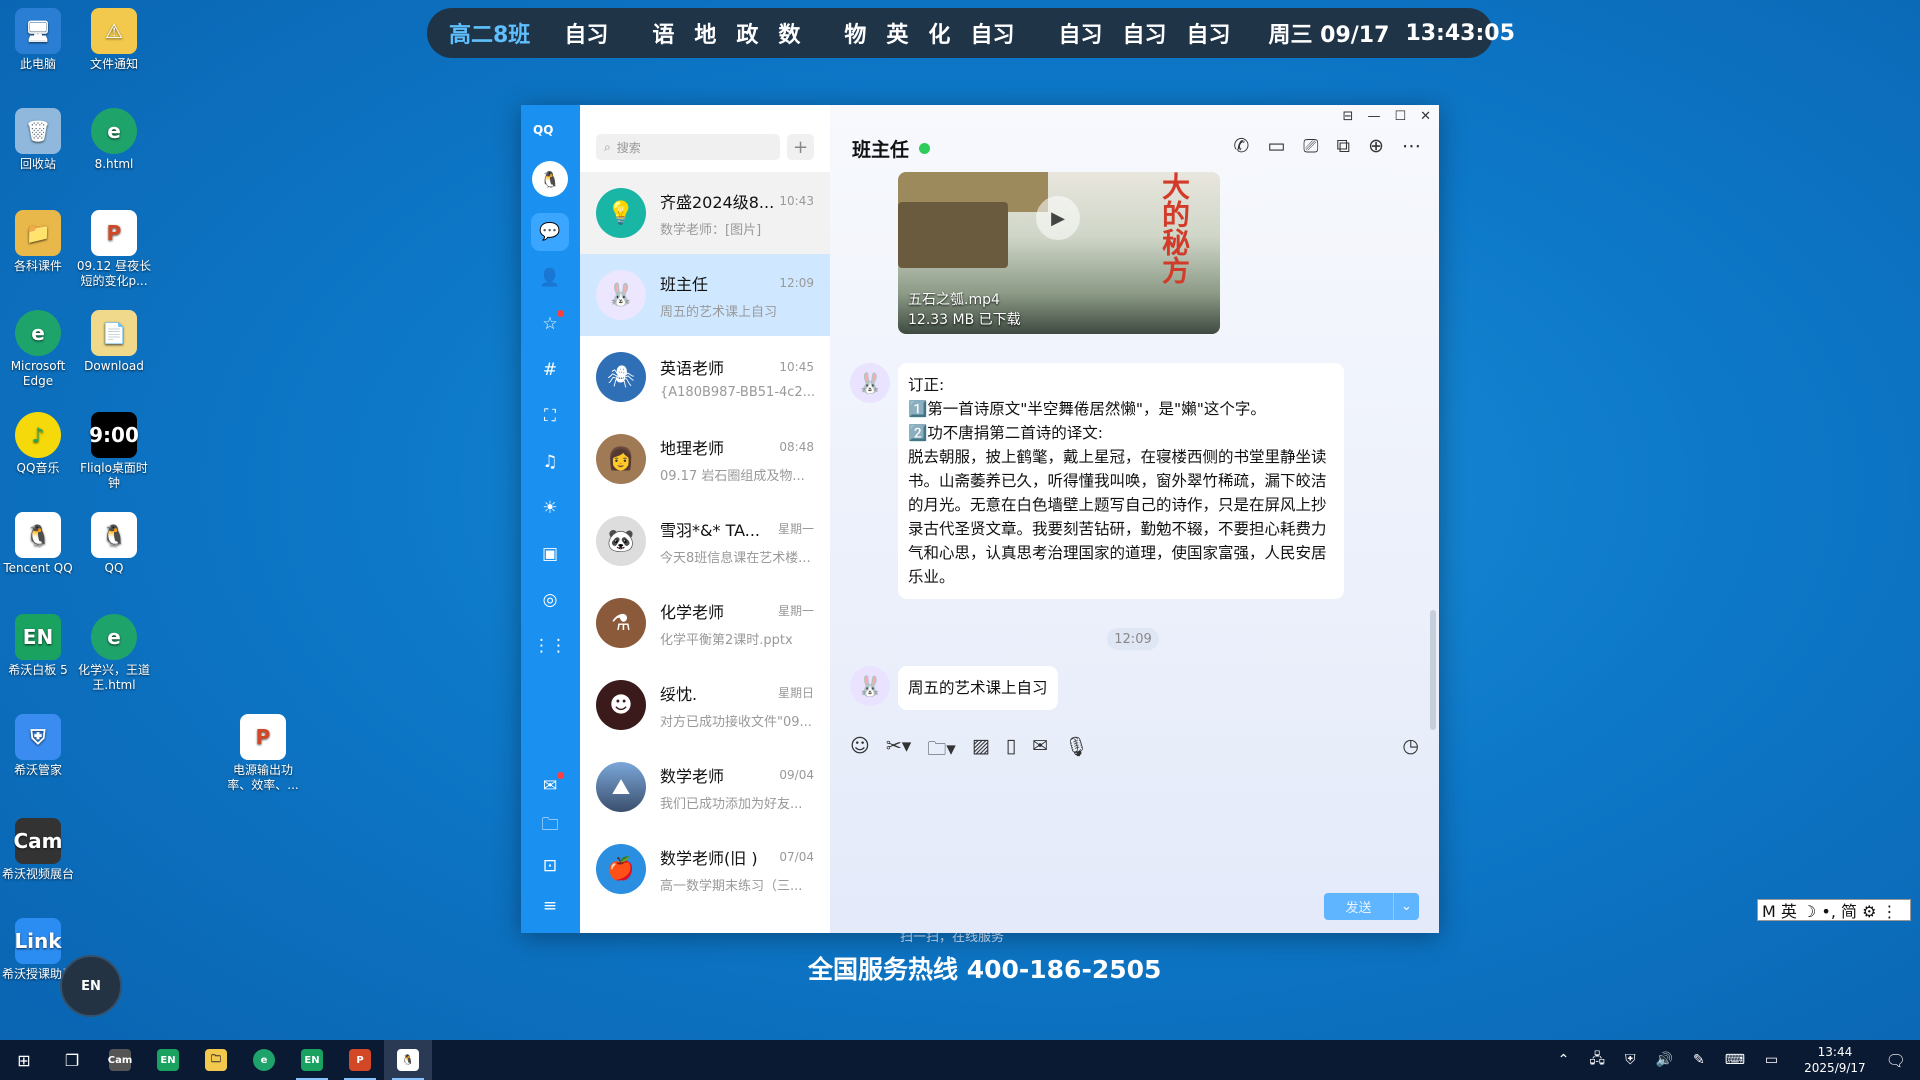  Describe the element at coordinates (860, 751) in the screenshot. I see `emoji-icon: ☺` at that location.